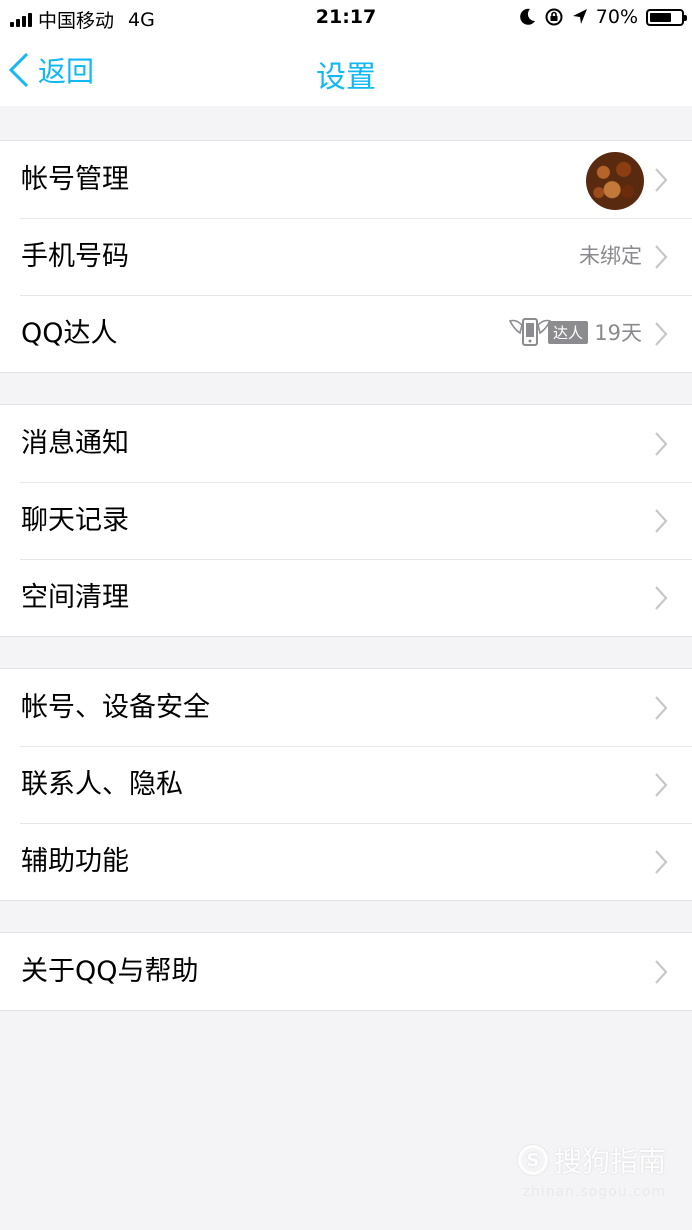 This screenshot has height=1230, width=692. I want to click on settings-row-qq-daren: QQ达人 达人 19天, so click(346, 333).